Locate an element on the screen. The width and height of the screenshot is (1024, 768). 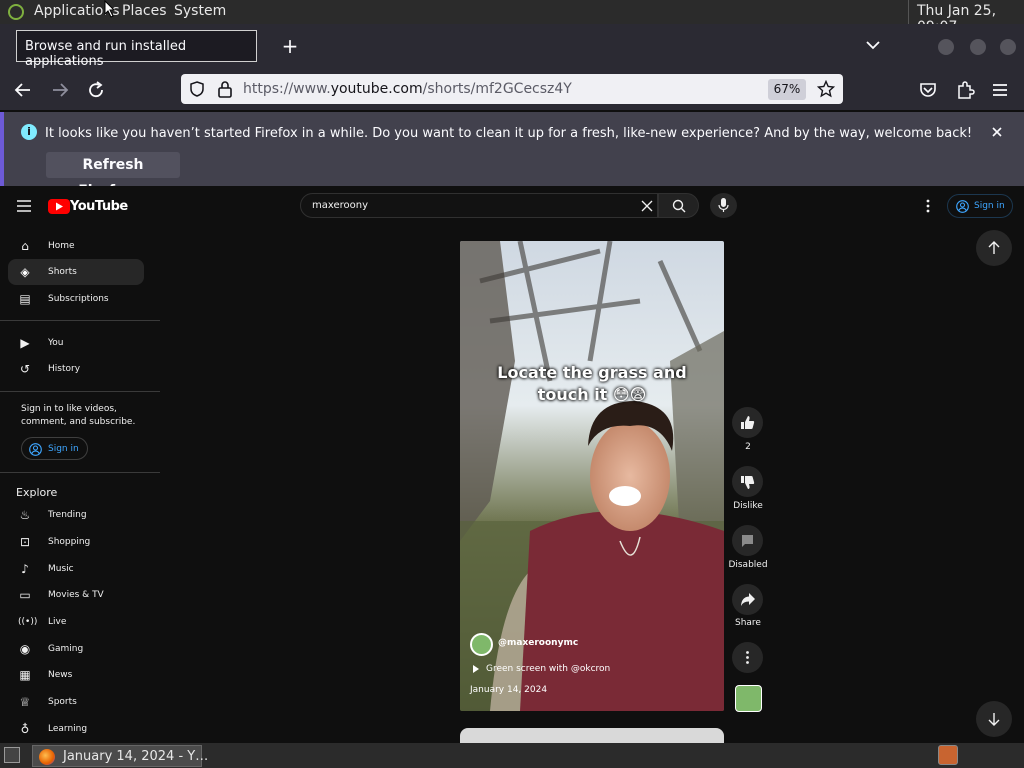
more-actions-button is located at coordinates (747, 657).